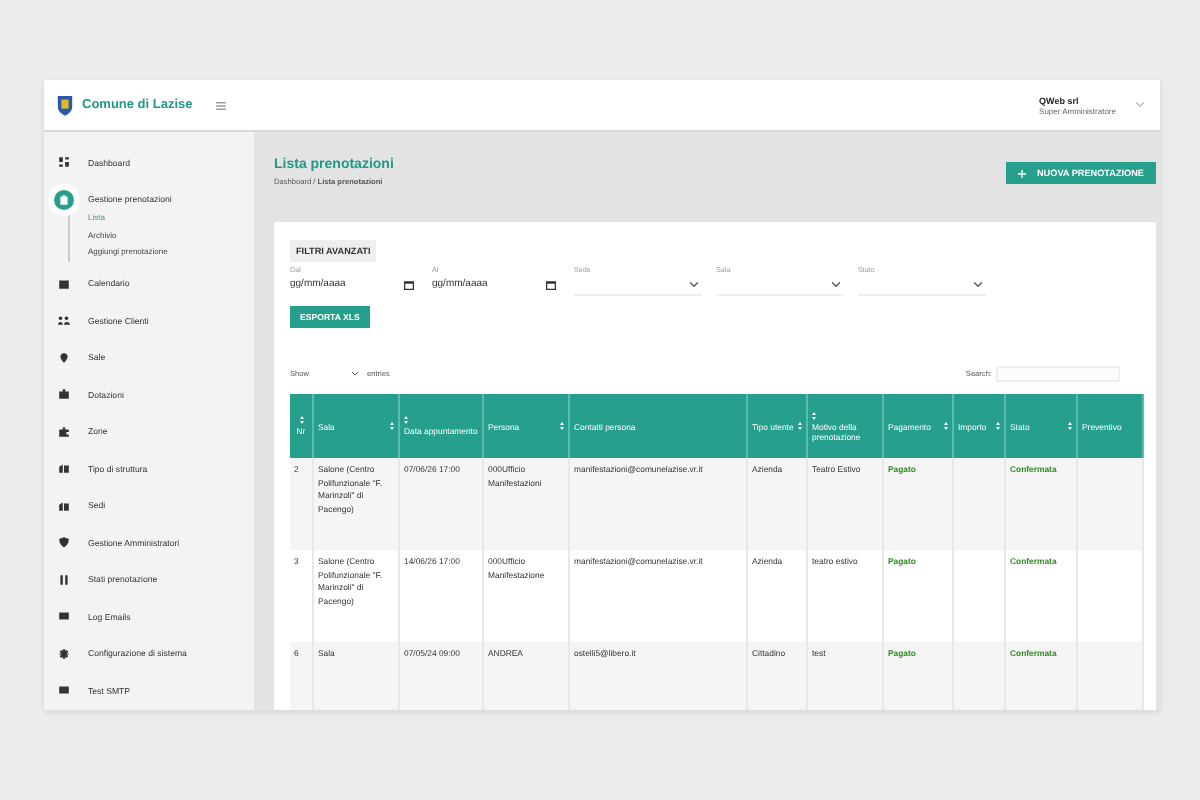 The width and height of the screenshot is (1200, 800). Describe the element at coordinates (64, 162) in the screenshot. I see `grid-icon` at that location.